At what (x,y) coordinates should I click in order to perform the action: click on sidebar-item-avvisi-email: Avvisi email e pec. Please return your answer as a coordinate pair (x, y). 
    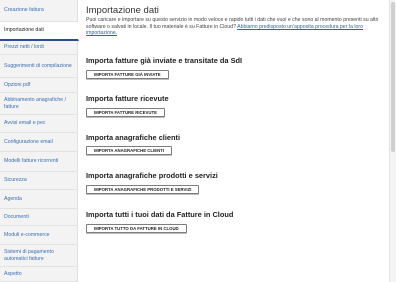
    Looking at the image, I should click on (39, 124).